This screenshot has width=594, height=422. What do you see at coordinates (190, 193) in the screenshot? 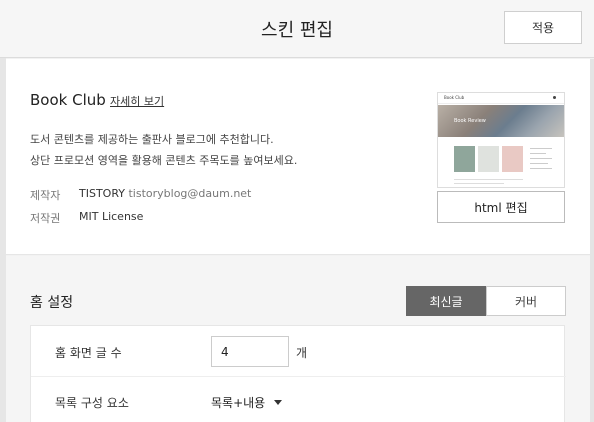
I see `maker-email: tistoryblog@daum.net` at bounding box center [190, 193].